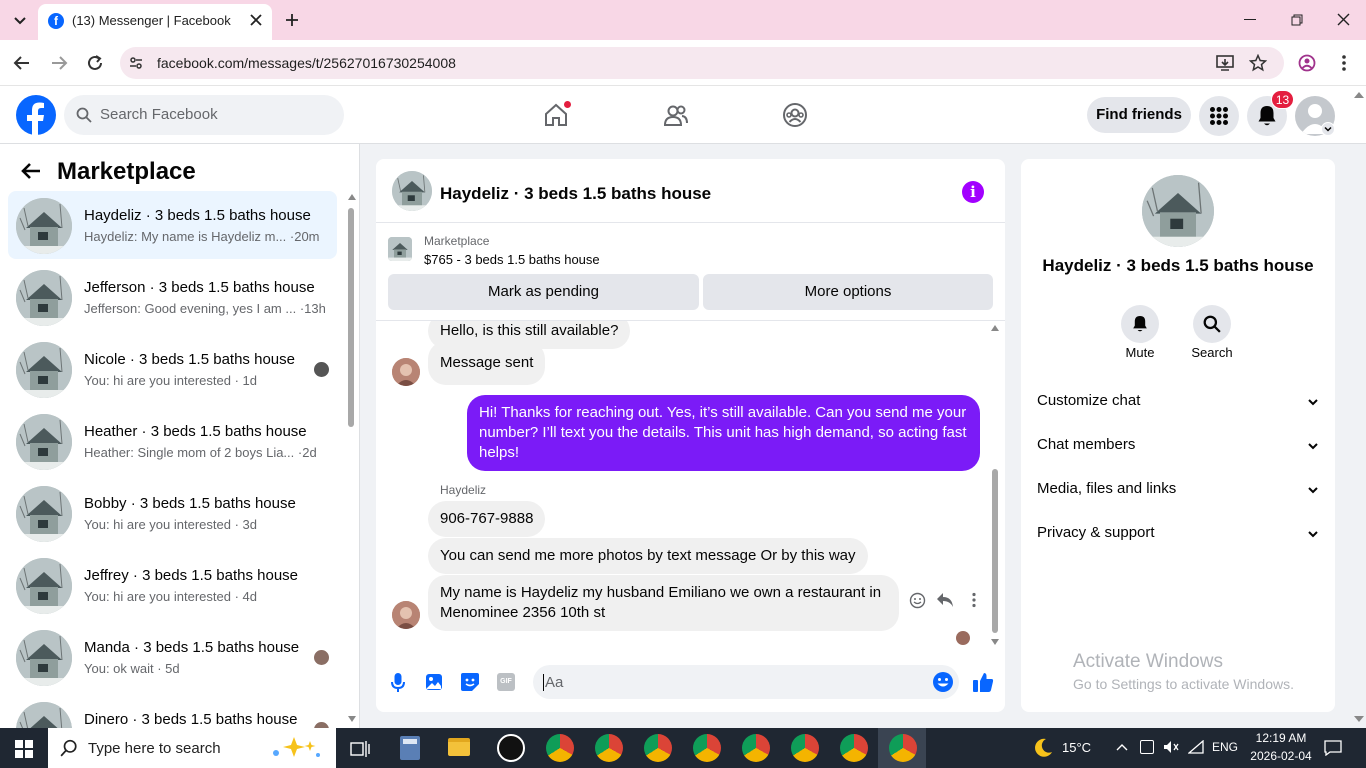 The height and width of the screenshot is (768, 1366). Describe the element at coordinates (1258, 63) in the screenshot. I see `bookmark-star-icon` at that location.